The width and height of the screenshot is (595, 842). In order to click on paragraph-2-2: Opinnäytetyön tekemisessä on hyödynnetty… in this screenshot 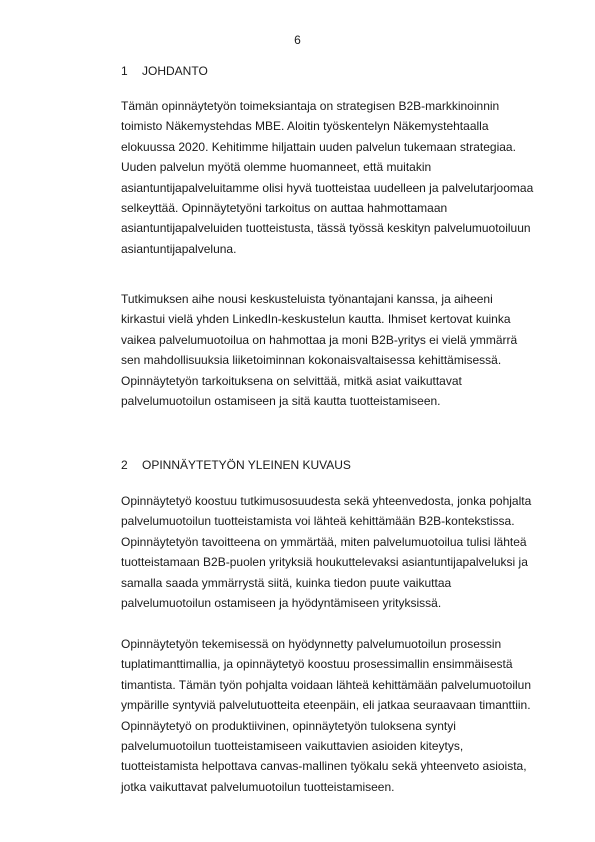, I will do `click(341, 715)`.